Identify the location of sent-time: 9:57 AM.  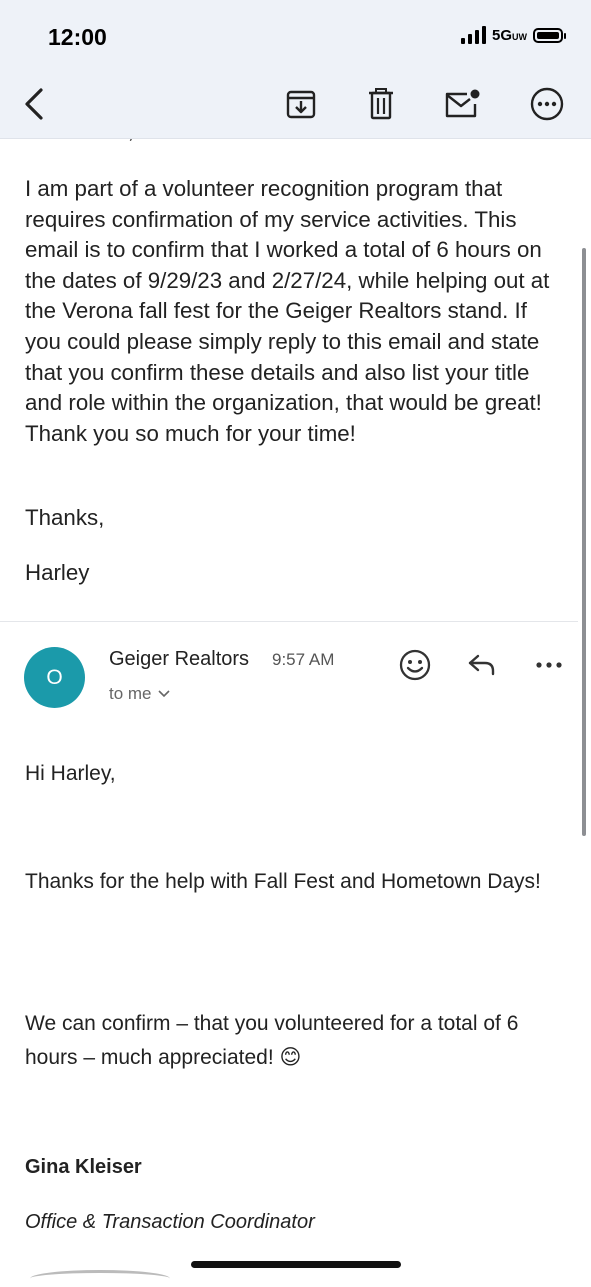
(303, 659).